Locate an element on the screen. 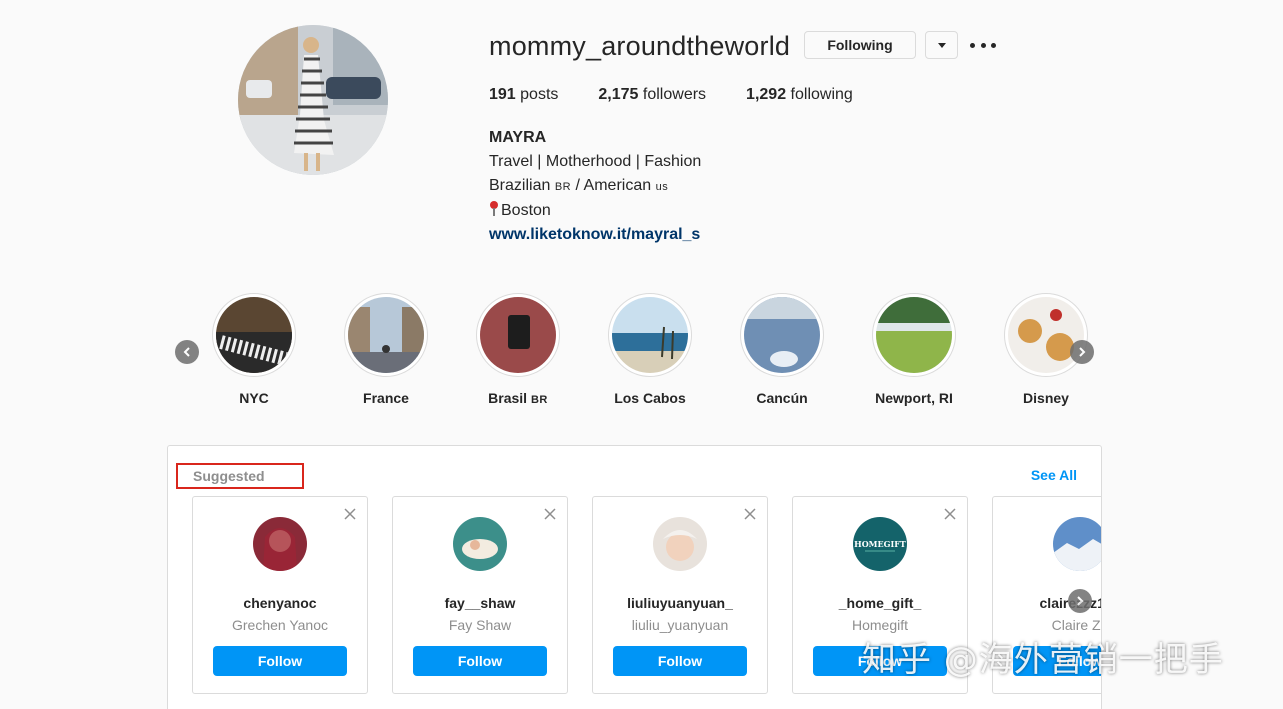 The width and height of the screenshot is (1283, 709). suggested-card: fay__shaw Fay Shaw Follow is located at coordinates (480, 595).